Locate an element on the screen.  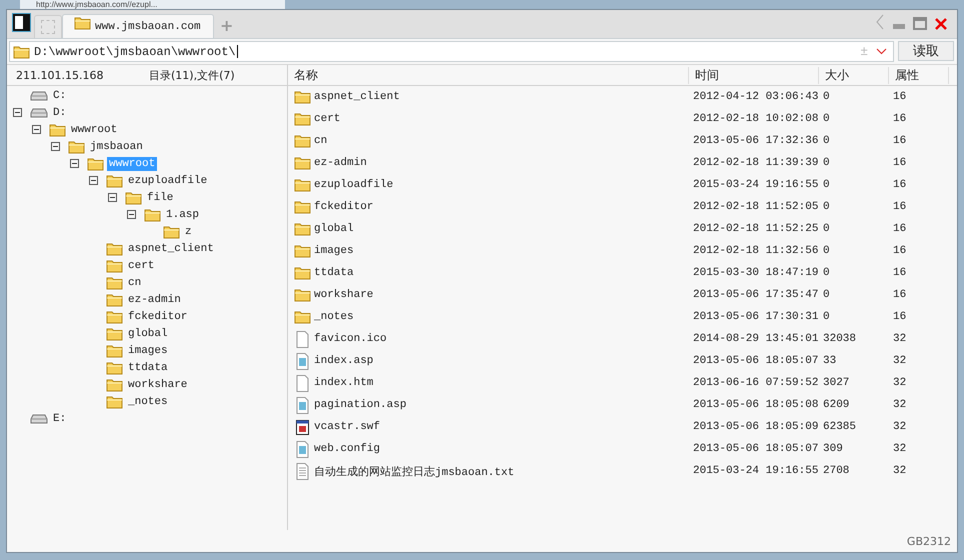
table-cell-text: 2012-02-18 11:52:05 is located at coordinates (755, 207).